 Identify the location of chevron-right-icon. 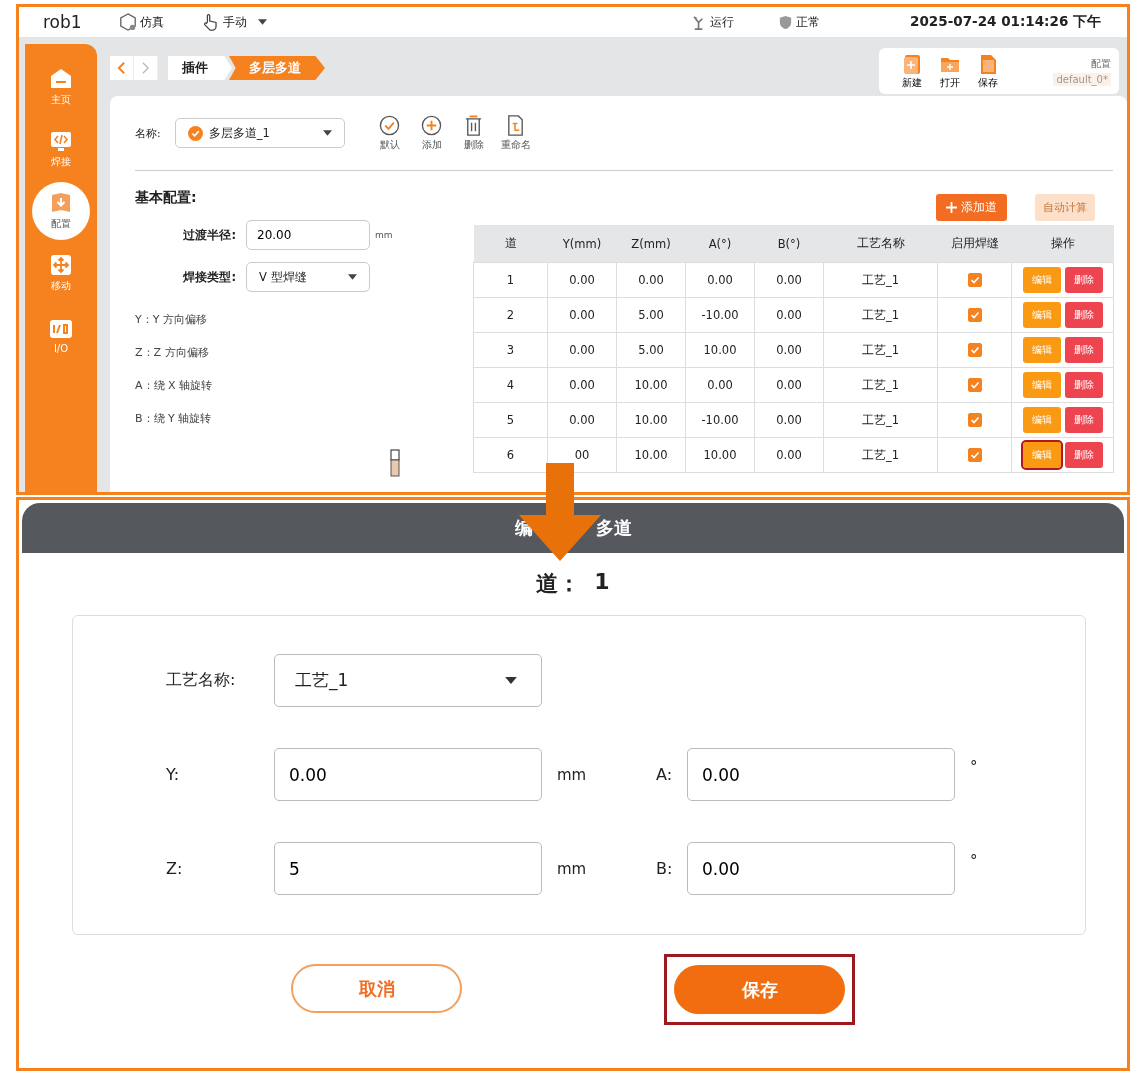
(145, 68).